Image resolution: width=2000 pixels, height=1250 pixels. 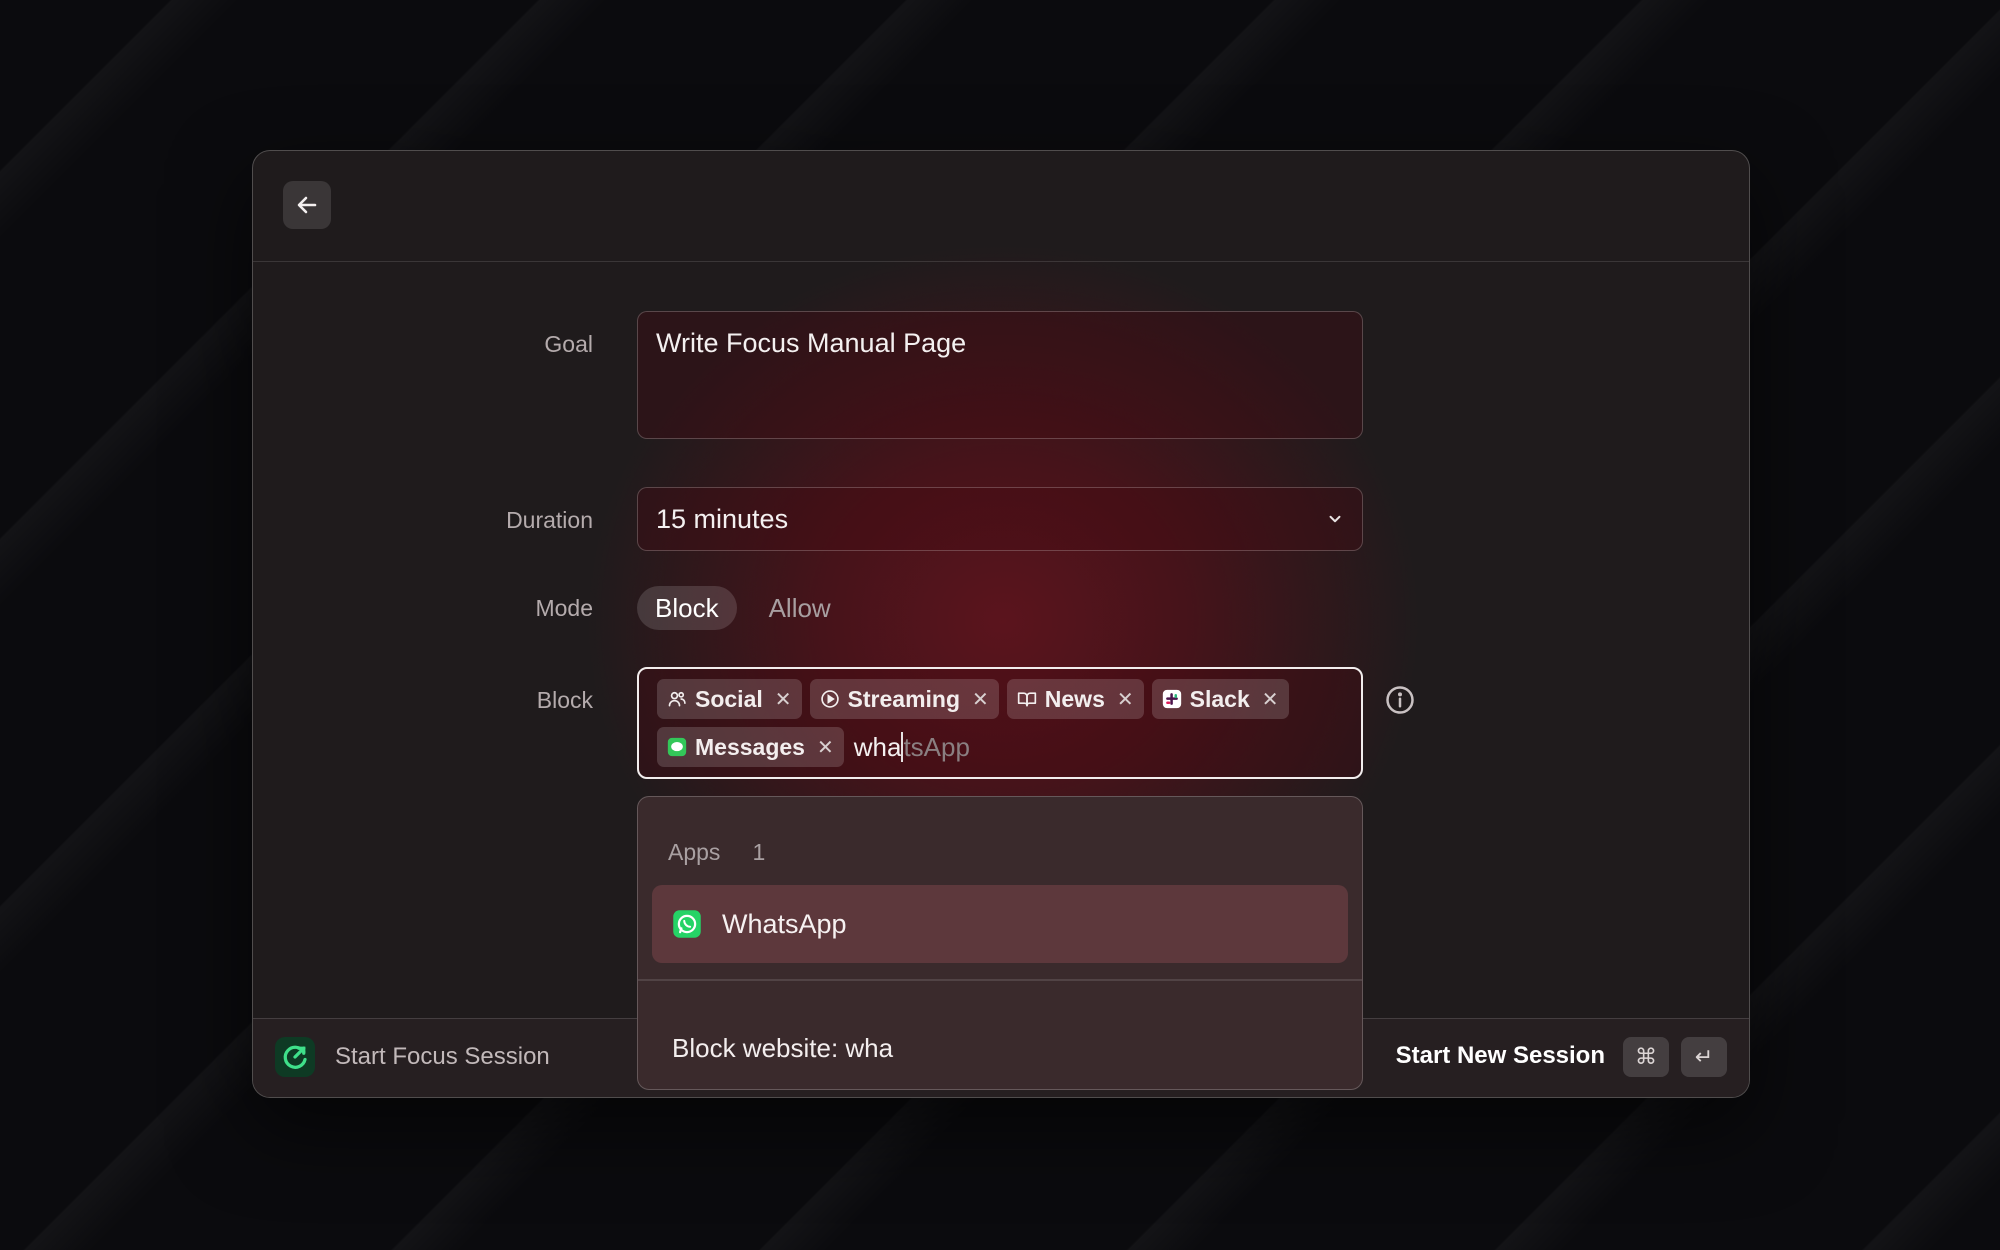 I want to click on mode-option-allow: Allow, so click(x=800, y=608).